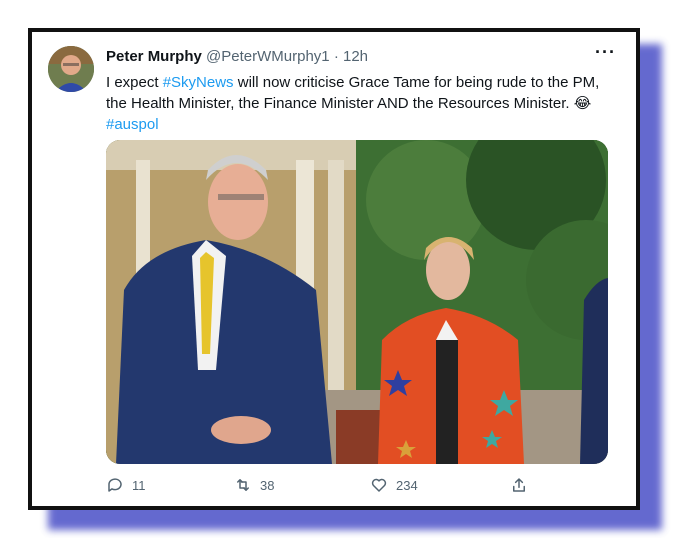 The image size is (680, 538). Describe the element at coordinates (126, 485) in the screenshot. I see `reply-button: 11` at that location.